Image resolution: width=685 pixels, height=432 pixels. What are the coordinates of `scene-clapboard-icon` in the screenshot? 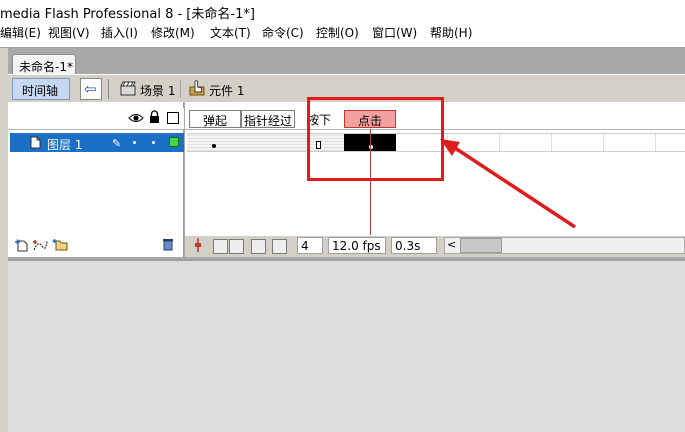 It's located at (128, 88).